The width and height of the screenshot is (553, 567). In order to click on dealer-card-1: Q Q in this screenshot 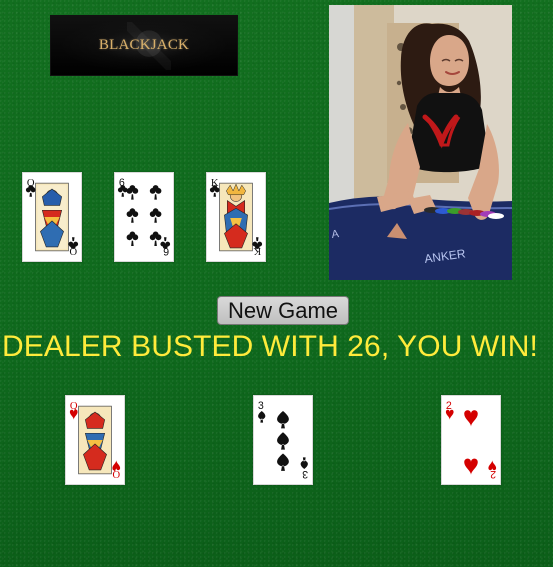, I will do `click(52, 217)`.